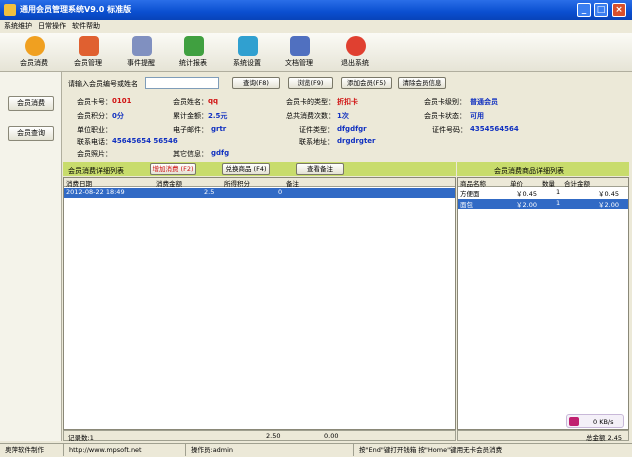 The width and height of the screenshot is (632, 457). Describe the element at coordinates (604, 438) in the screenshot. I see `goods-total: 总金额 2.45` at that location.